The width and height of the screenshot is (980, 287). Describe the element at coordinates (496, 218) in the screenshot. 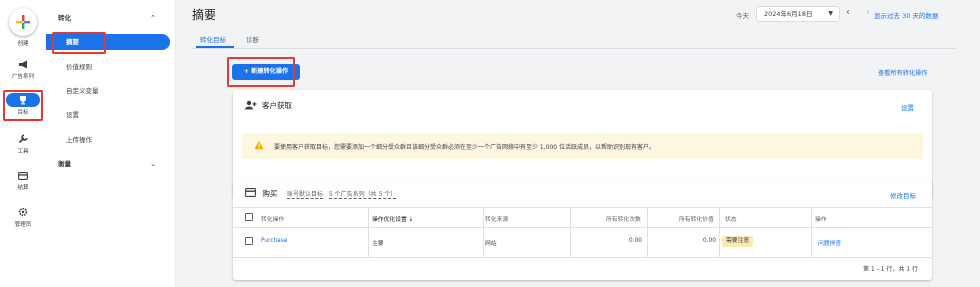

I see `column-header-source: 转化来源` at that location.